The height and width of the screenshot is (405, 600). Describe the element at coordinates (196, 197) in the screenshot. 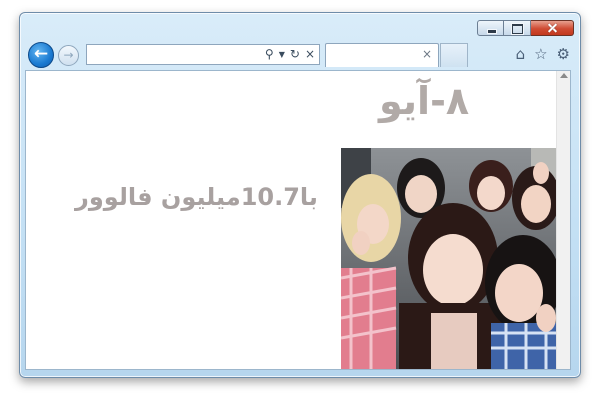

I see `follower-count-text: با10.7میلیون فالوور` at that location.